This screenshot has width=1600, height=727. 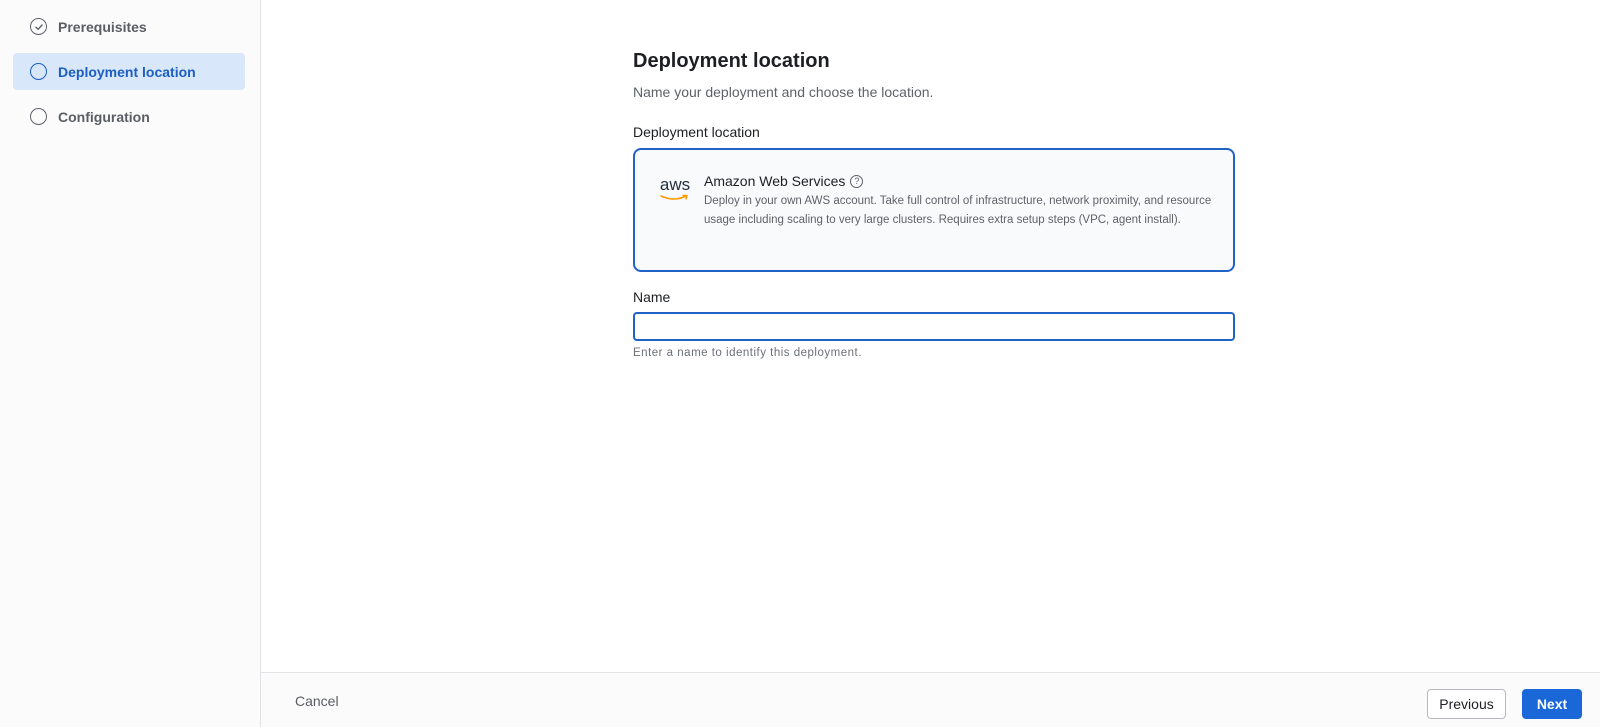 What do you see at coordinates (104, 116) in the screenshot?
I see `step-label: Configuration` at bounding box center [104, 116].